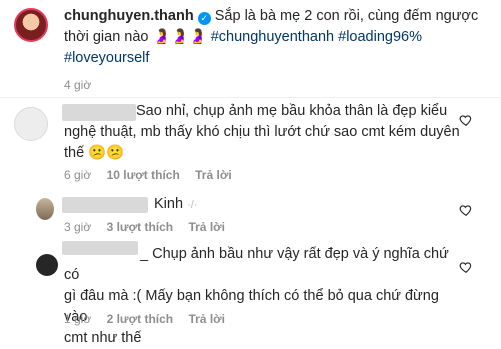  What do you see at coordinates (204, 18) in the screenshot?
I see `verified-badge-icon: ✓` at bounding box center [204, 18].